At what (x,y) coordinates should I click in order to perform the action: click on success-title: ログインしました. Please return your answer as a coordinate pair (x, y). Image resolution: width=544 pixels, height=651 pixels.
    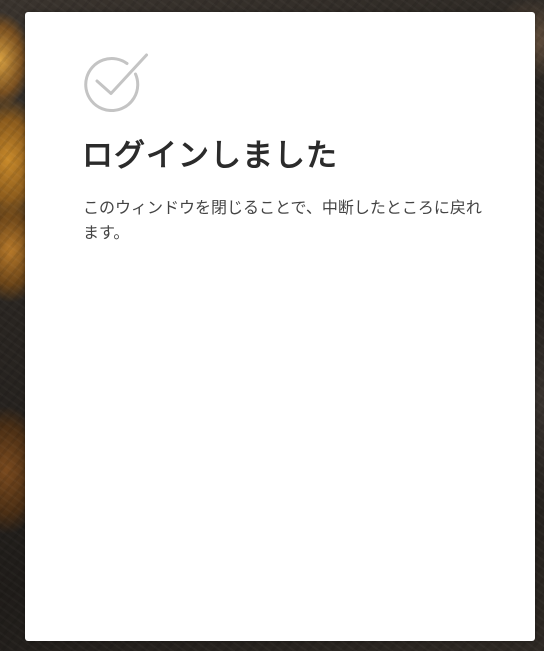
    Looking at the image, I should click on (210, 156).